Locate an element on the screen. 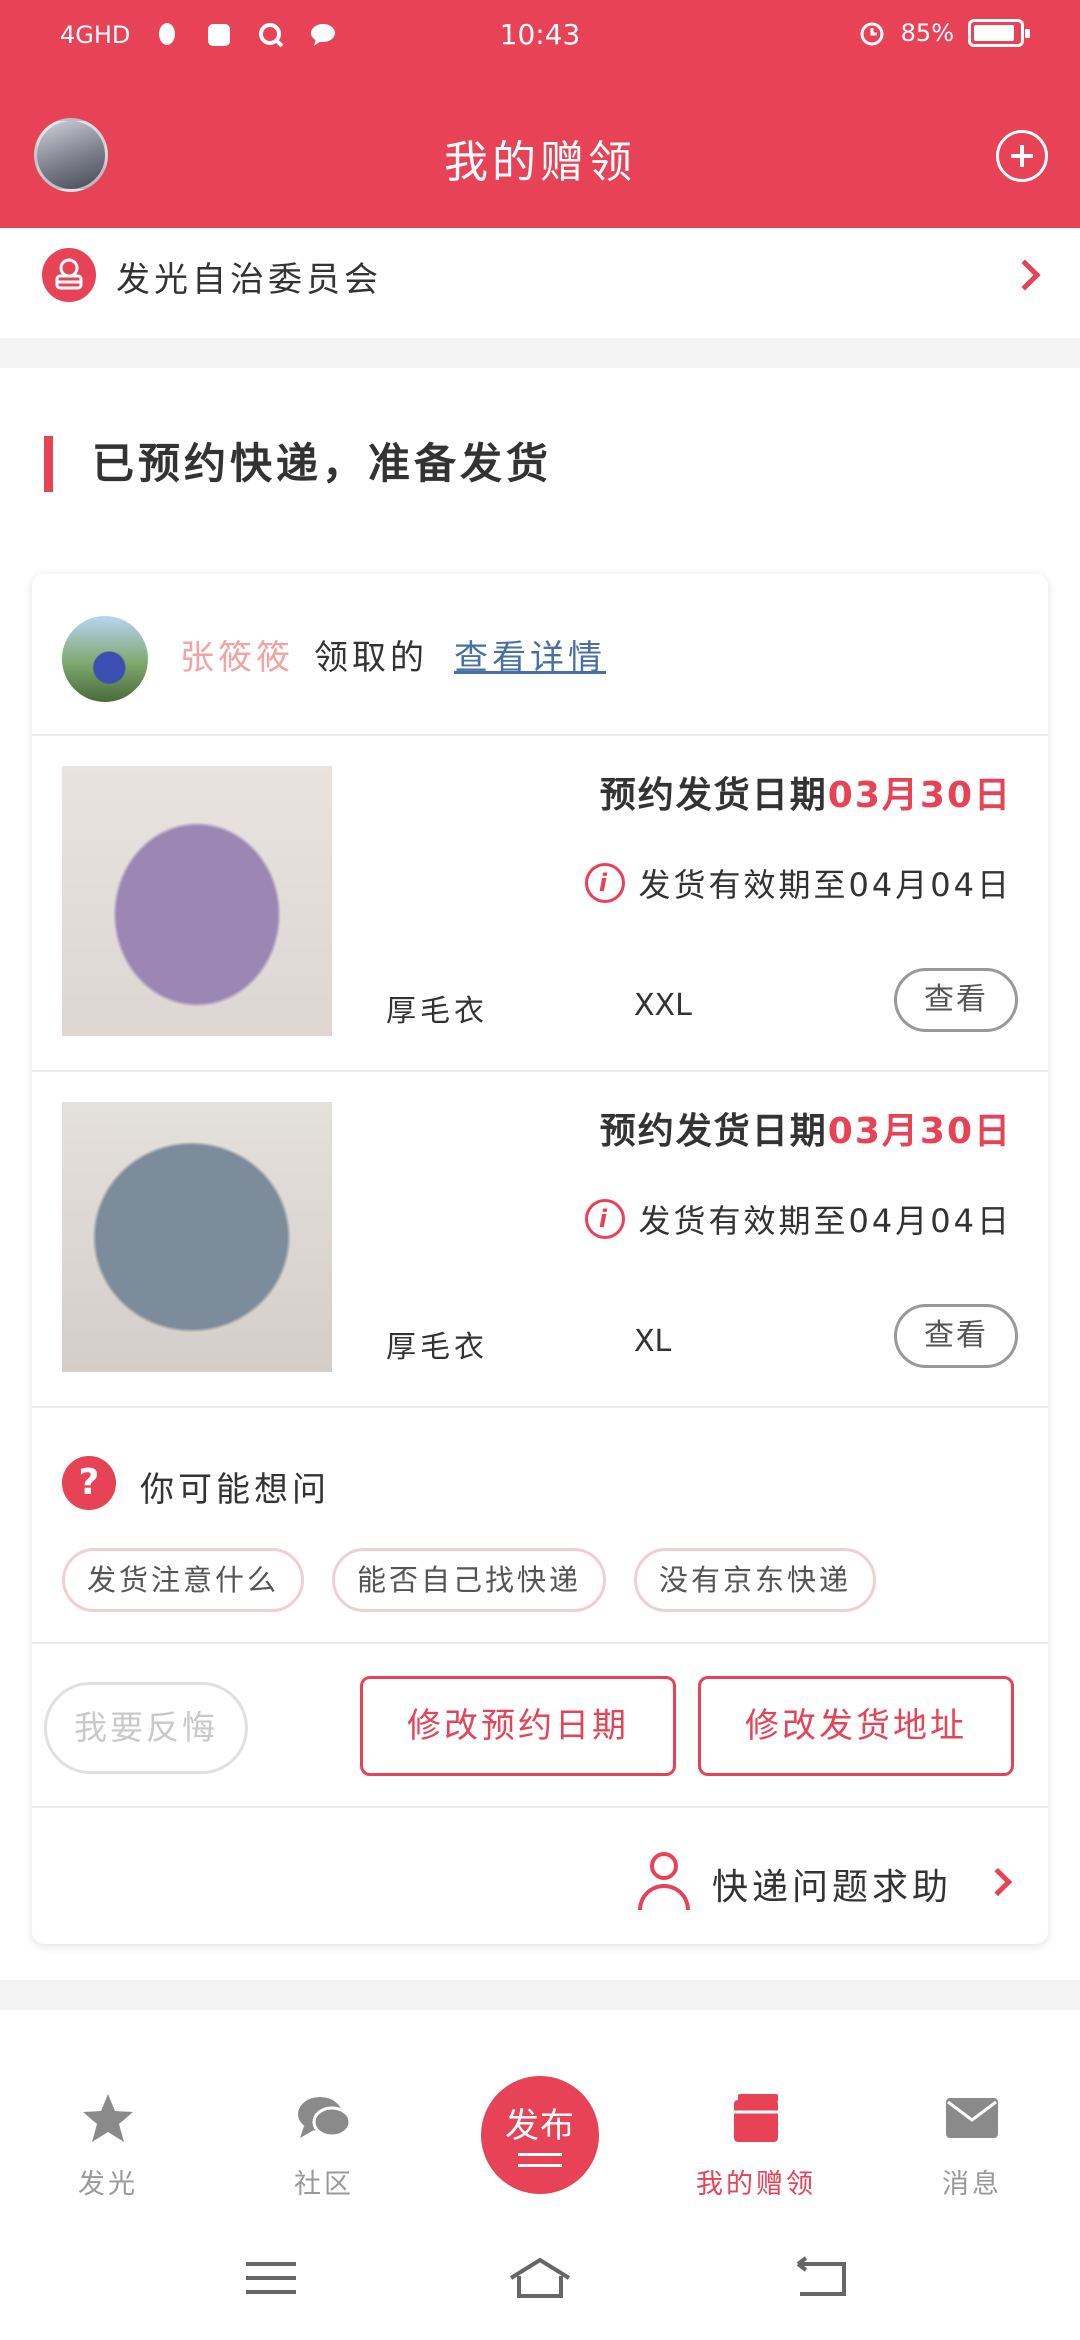  publish-button: 发布 is located at coordinates (540, 2135).